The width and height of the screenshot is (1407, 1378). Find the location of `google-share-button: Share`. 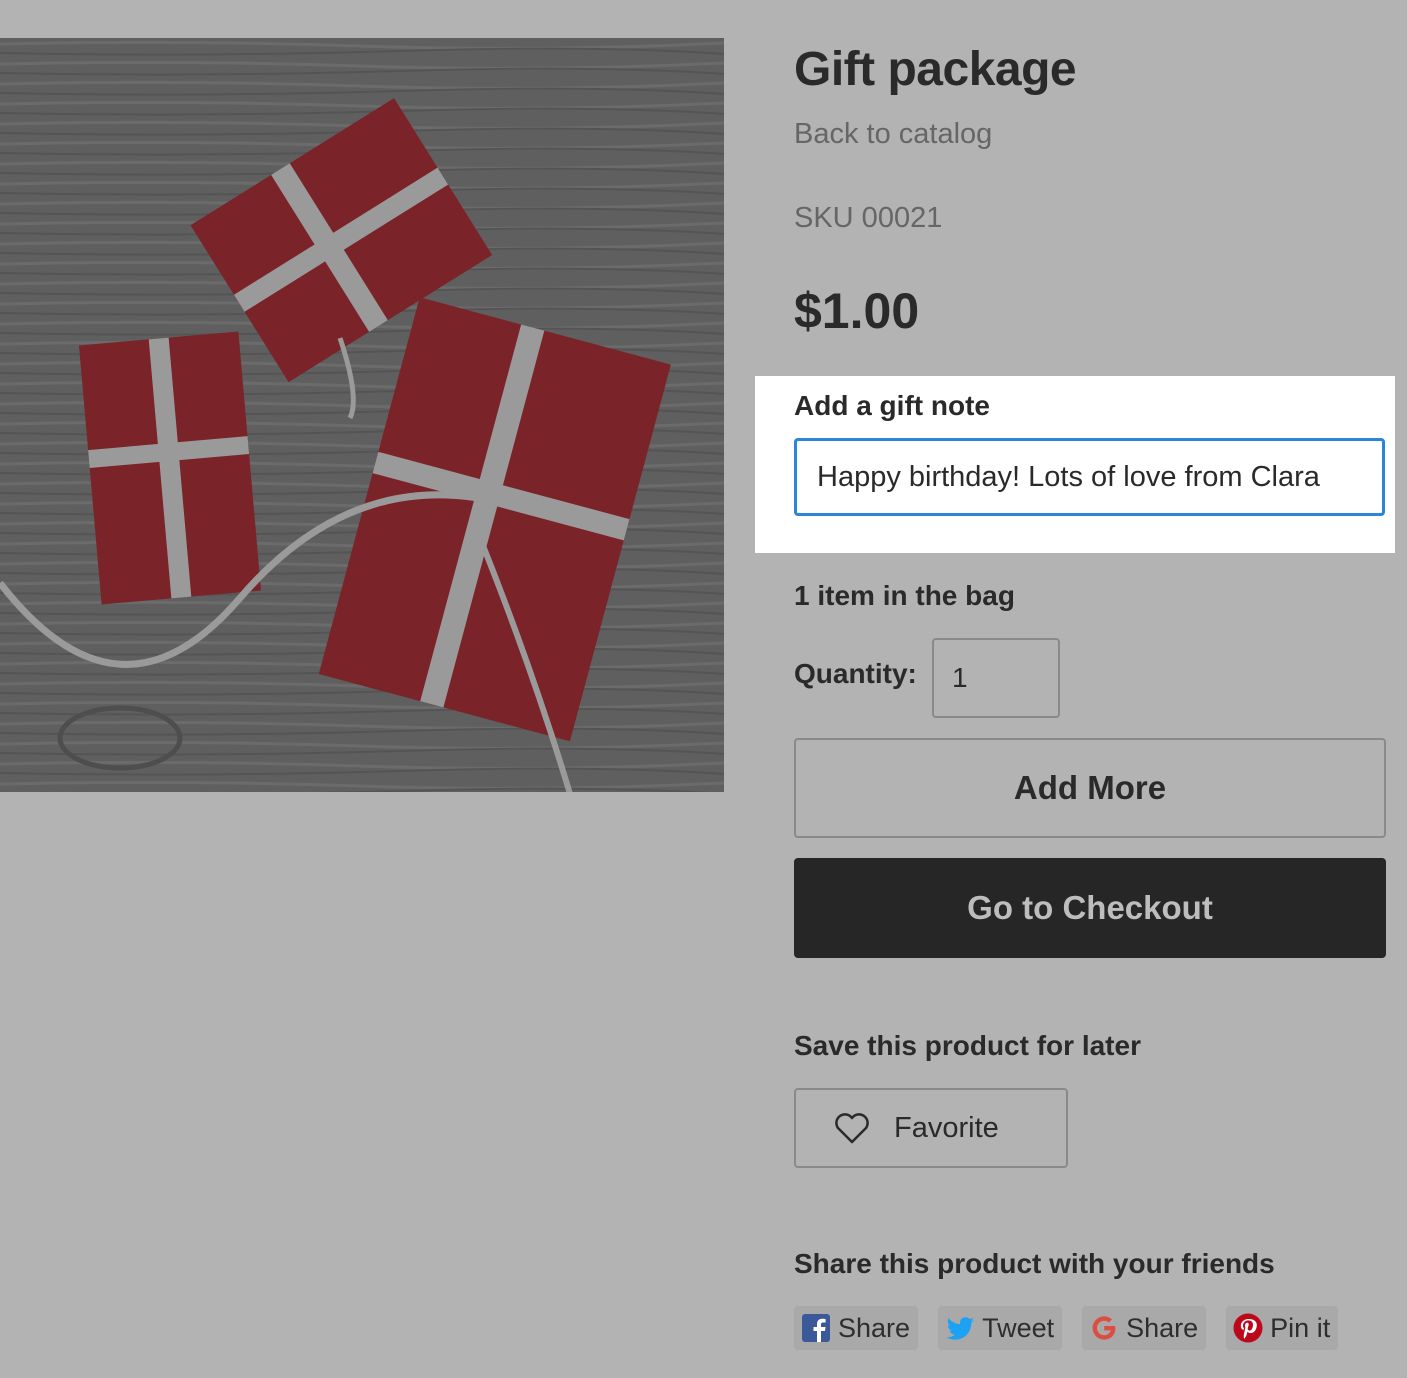

google-share-button: Share is located at coordinates (1144, 1328).